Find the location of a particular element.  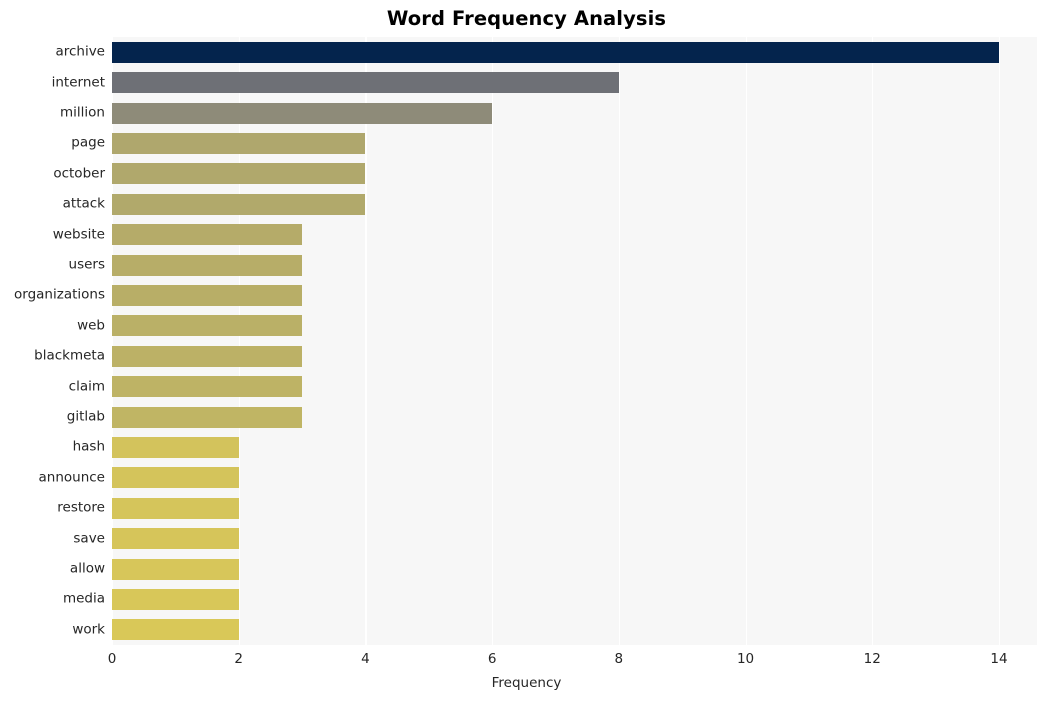

y-tick-label-media: media is located at coordinates (83, 598).